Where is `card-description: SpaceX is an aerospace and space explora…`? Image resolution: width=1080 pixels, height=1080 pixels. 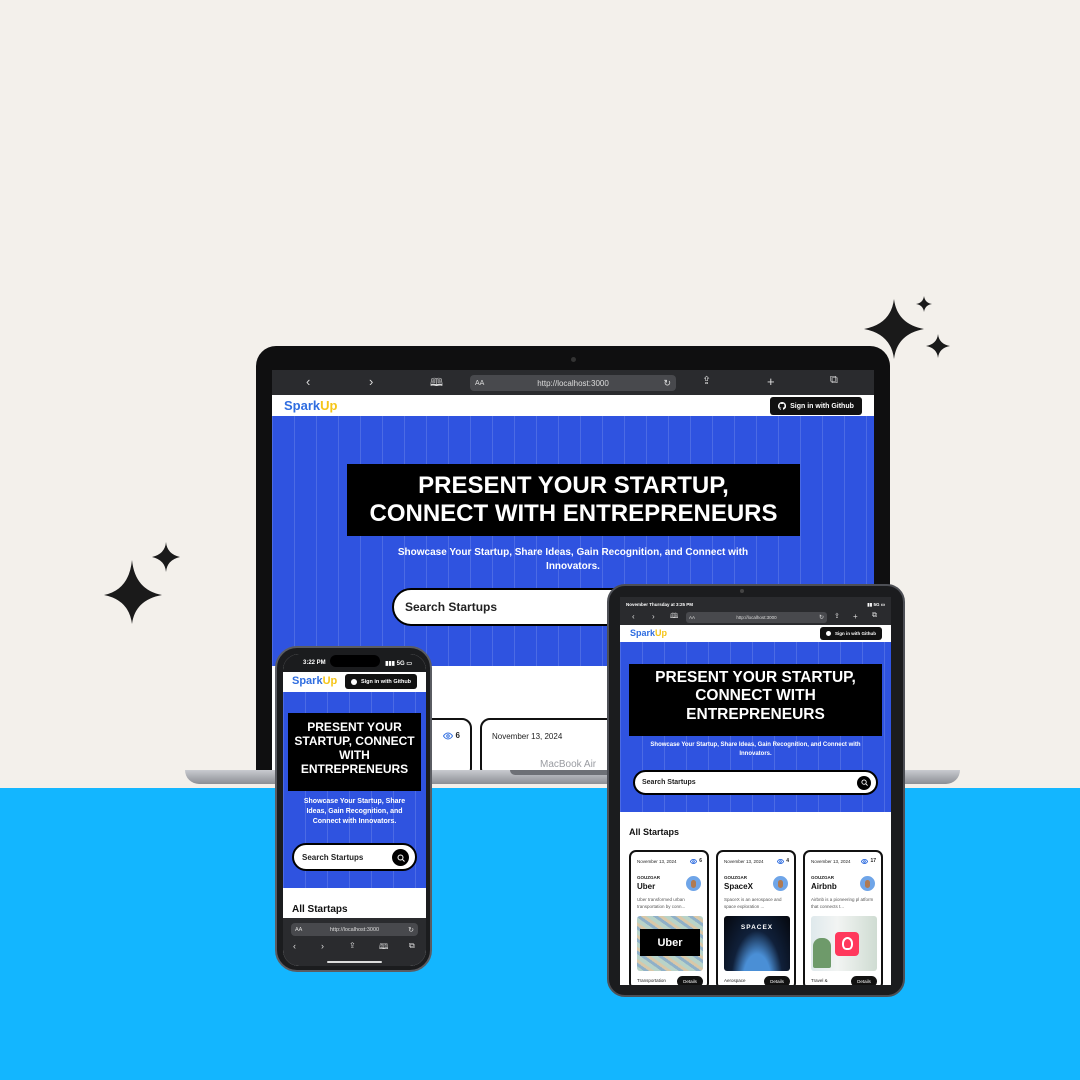 card-description: SpaceX is an aerospace and space explora… is located at coordinates (753, 903).